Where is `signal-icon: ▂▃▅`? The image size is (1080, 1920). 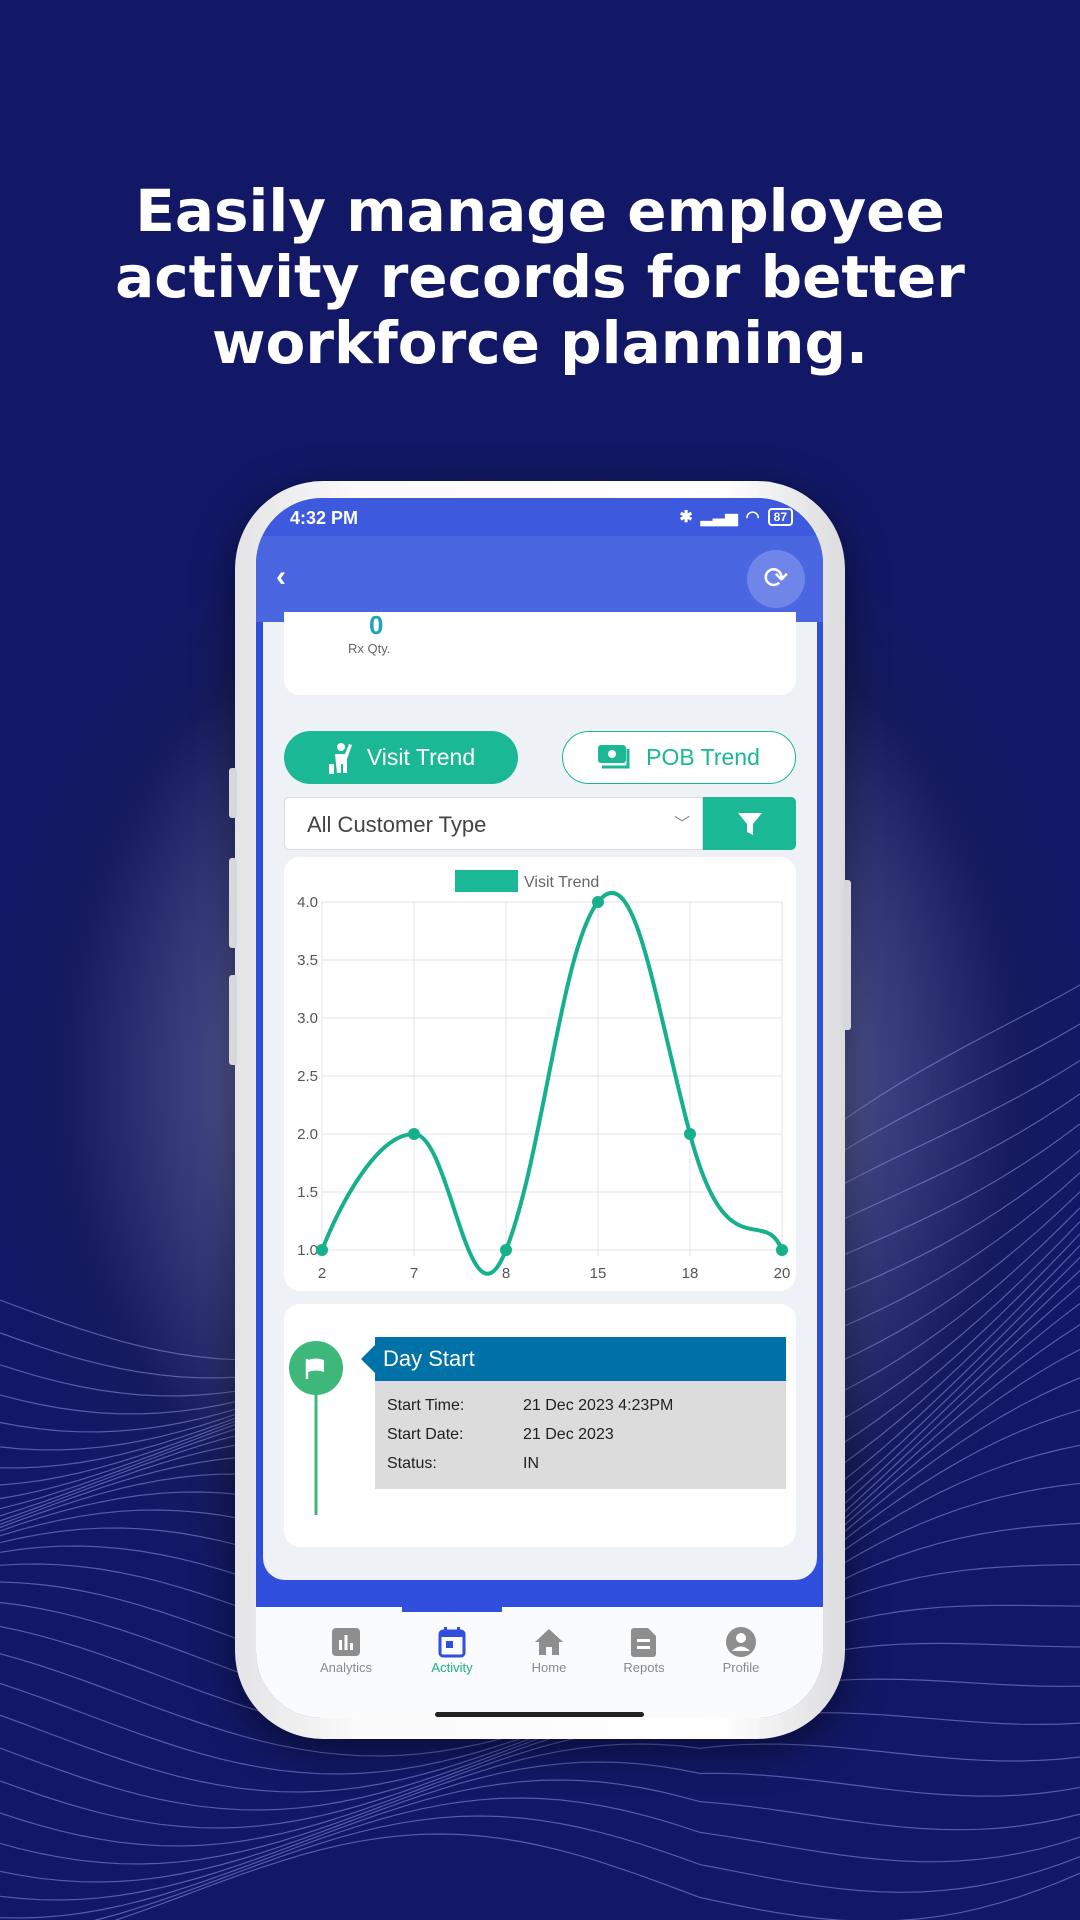 signal-icon: ▂▃▅ is located at coordinates (719, 517).